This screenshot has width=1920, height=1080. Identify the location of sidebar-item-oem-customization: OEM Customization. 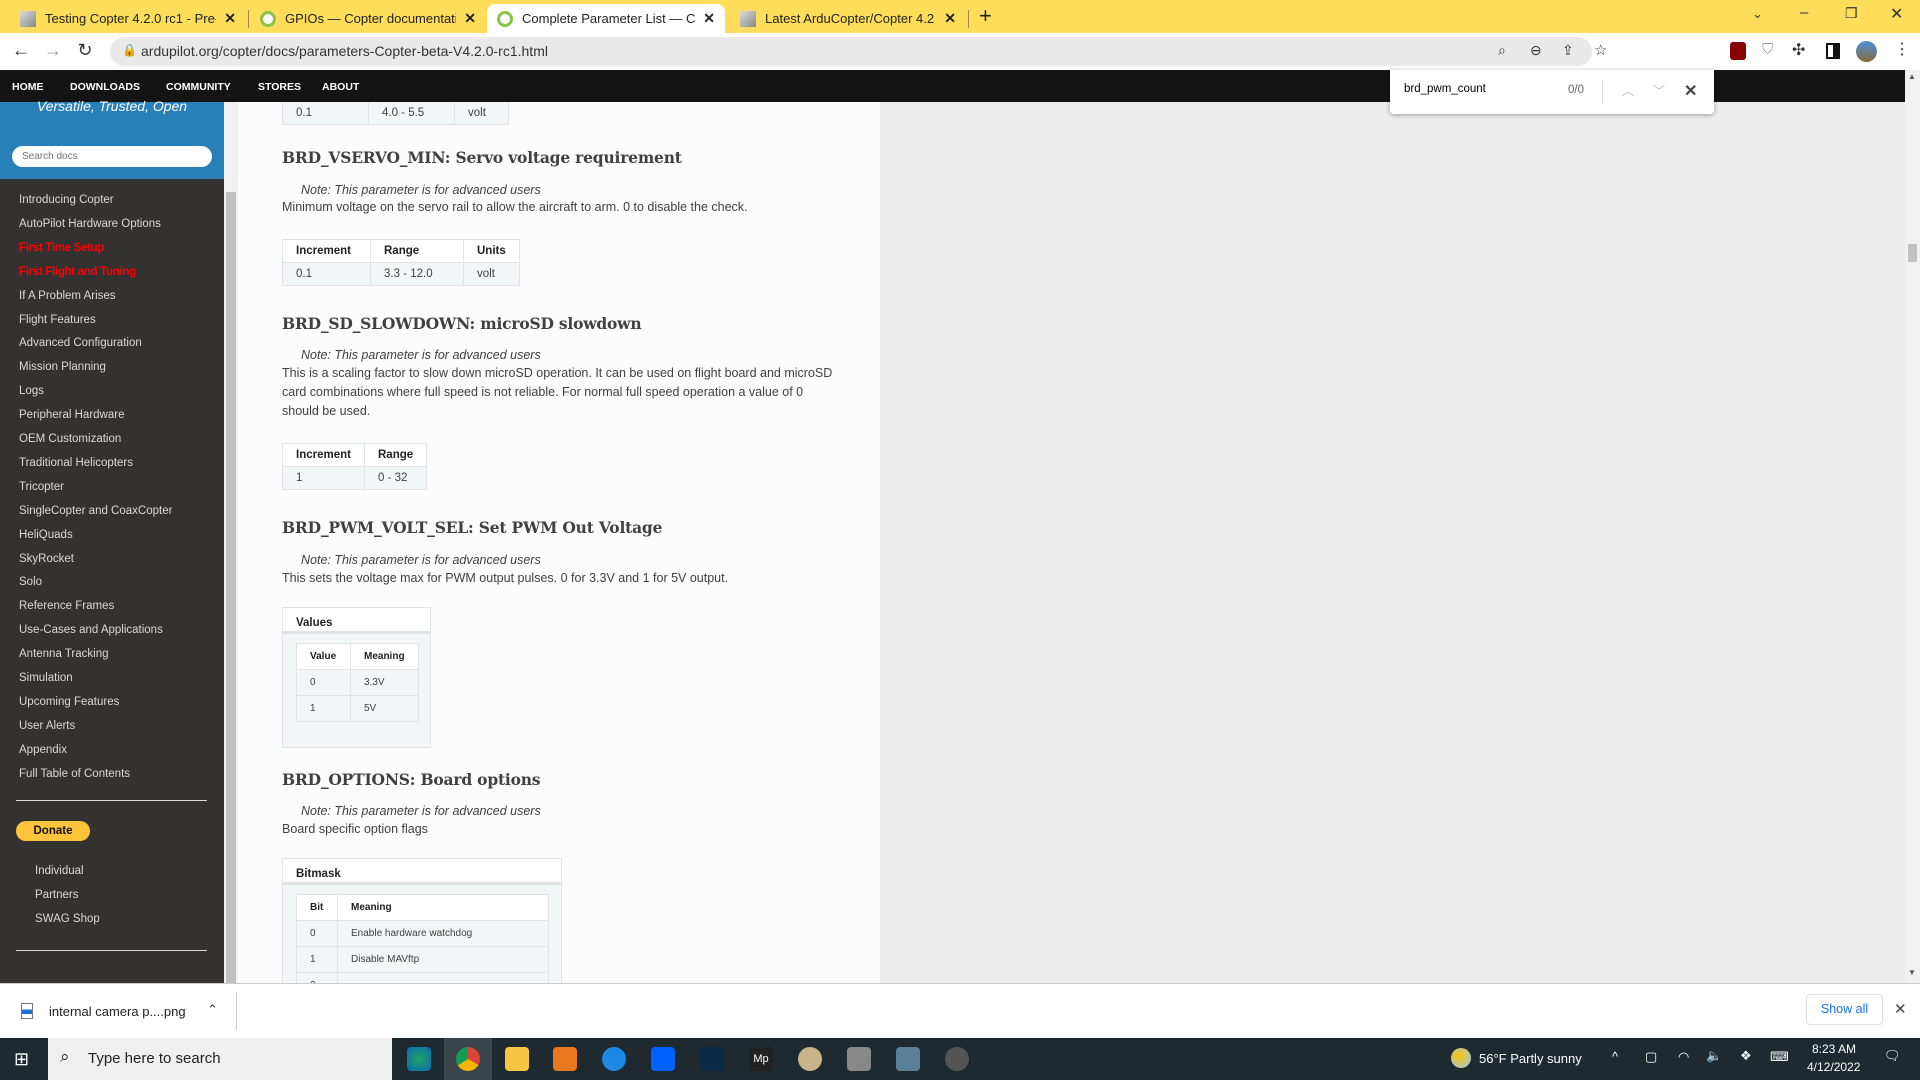
(70, 439).